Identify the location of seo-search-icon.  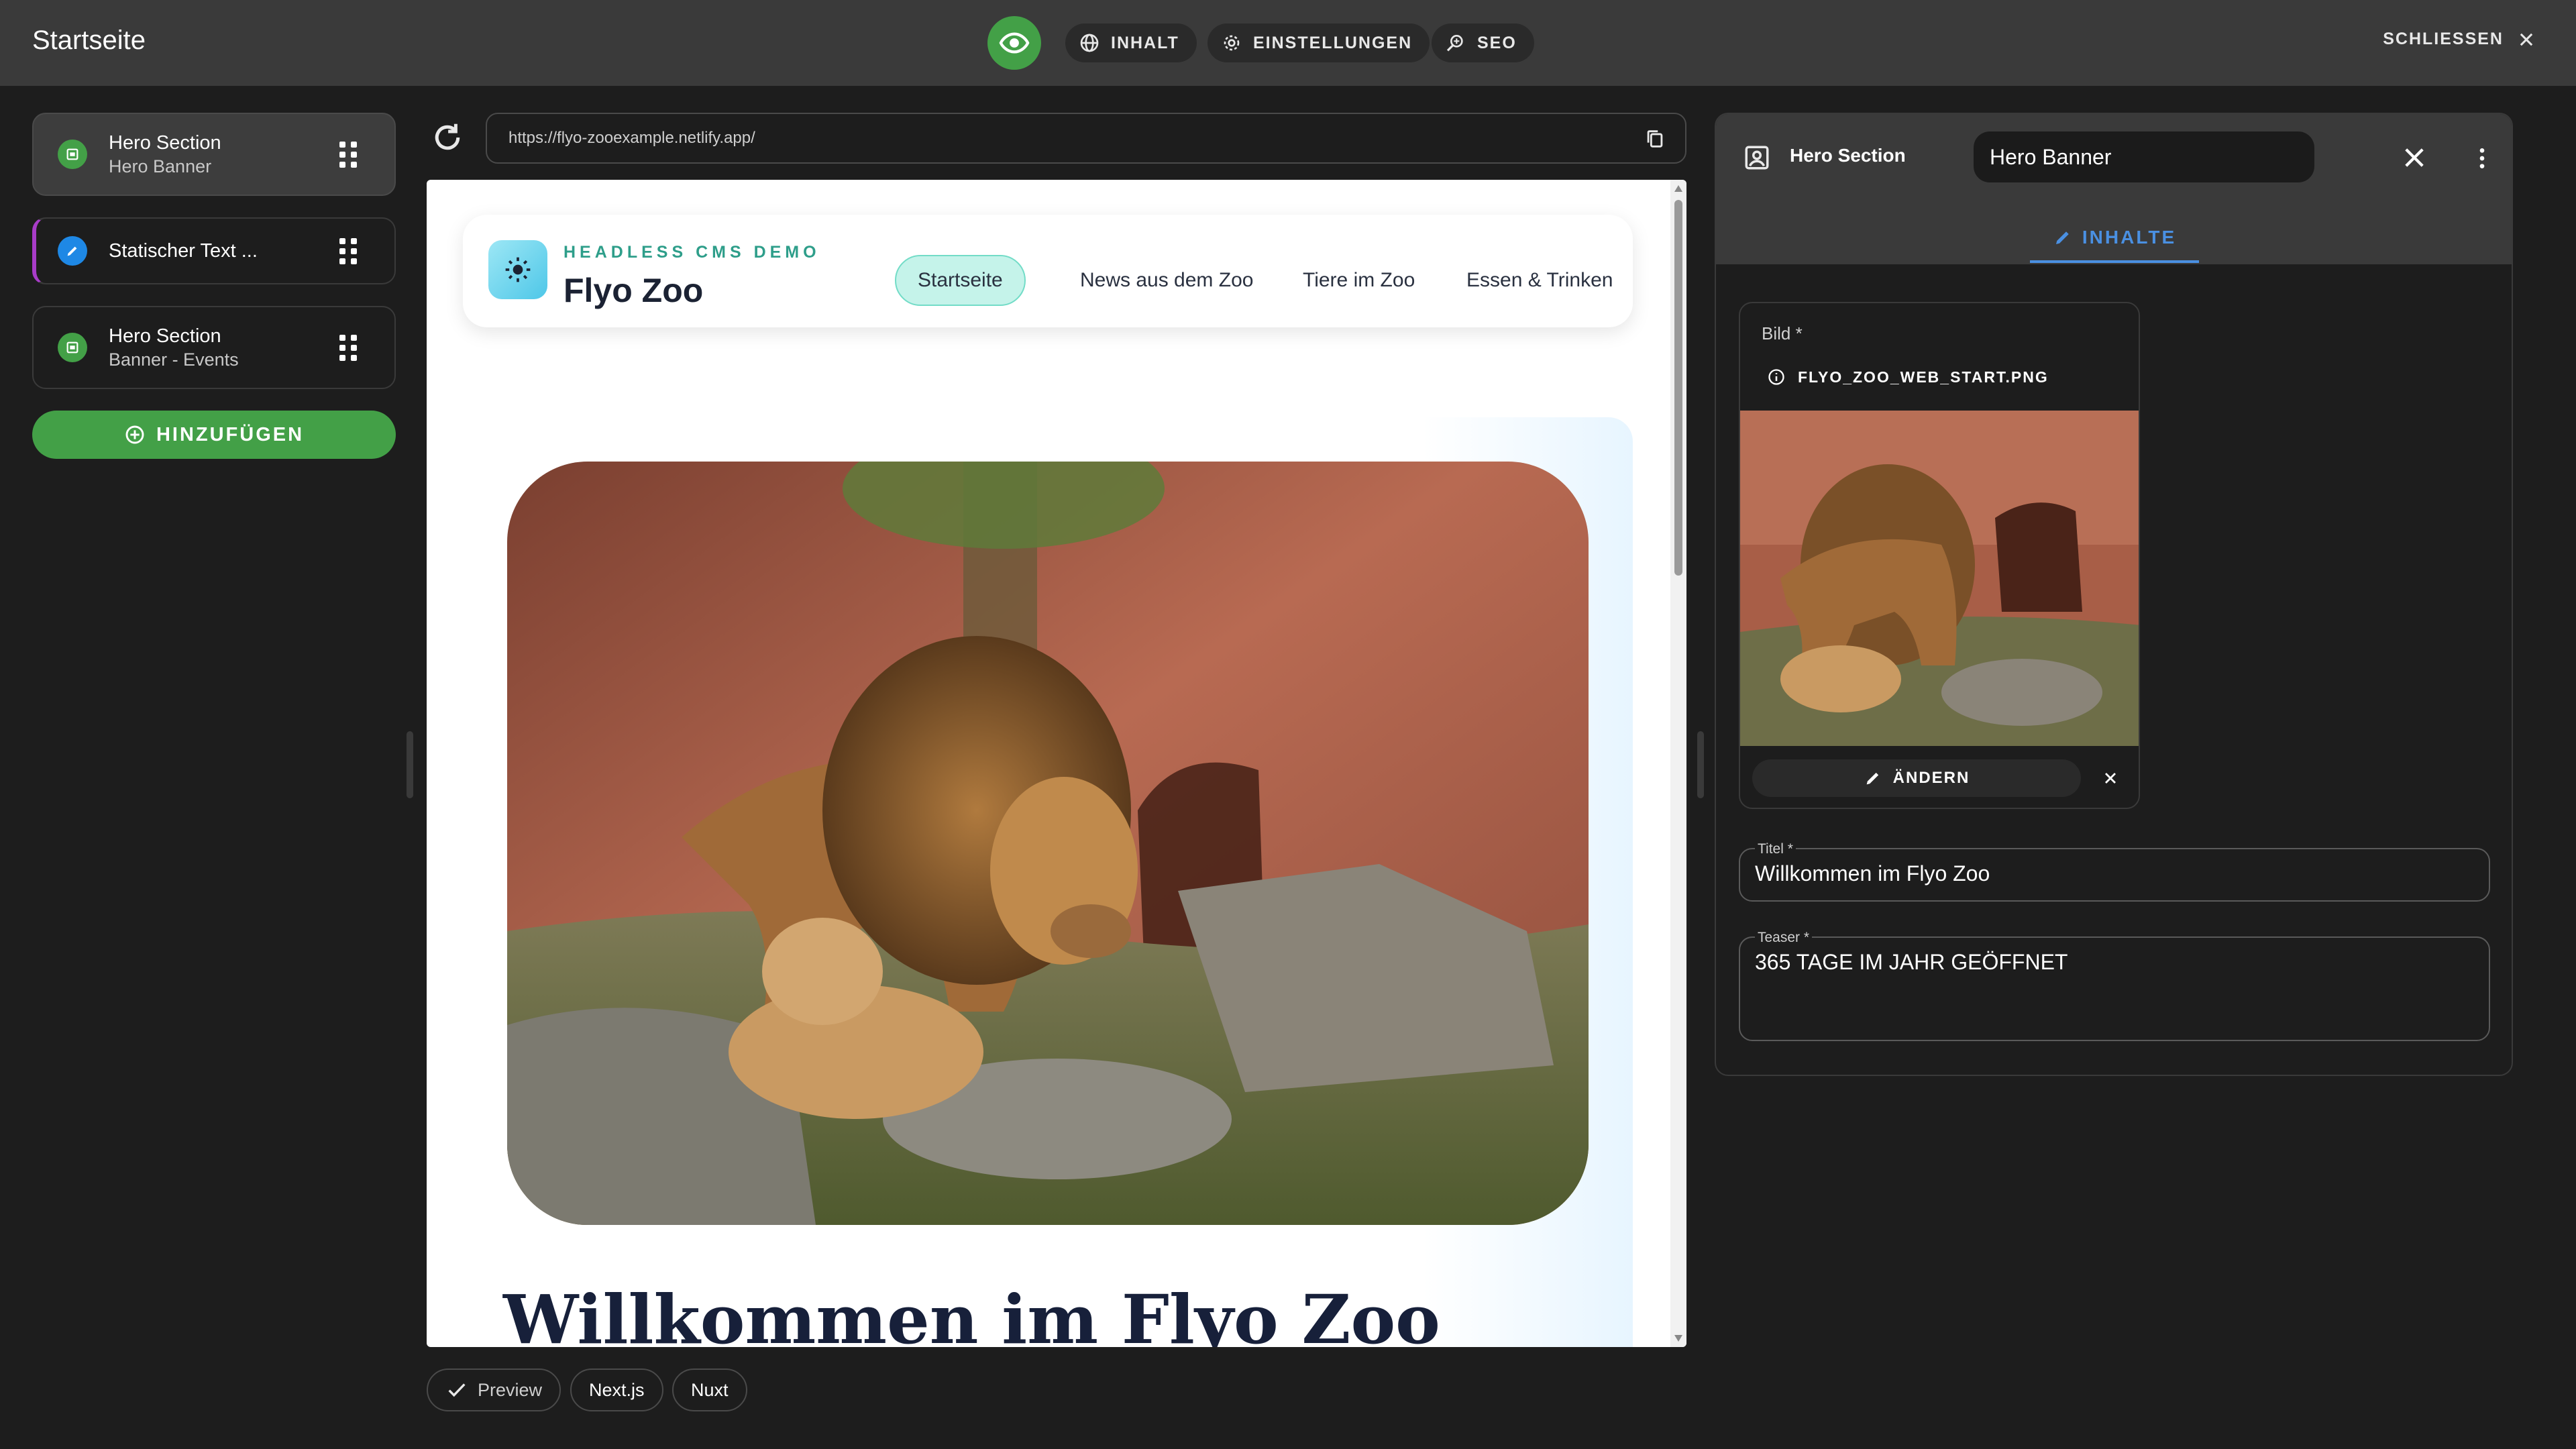
(1454, 43).